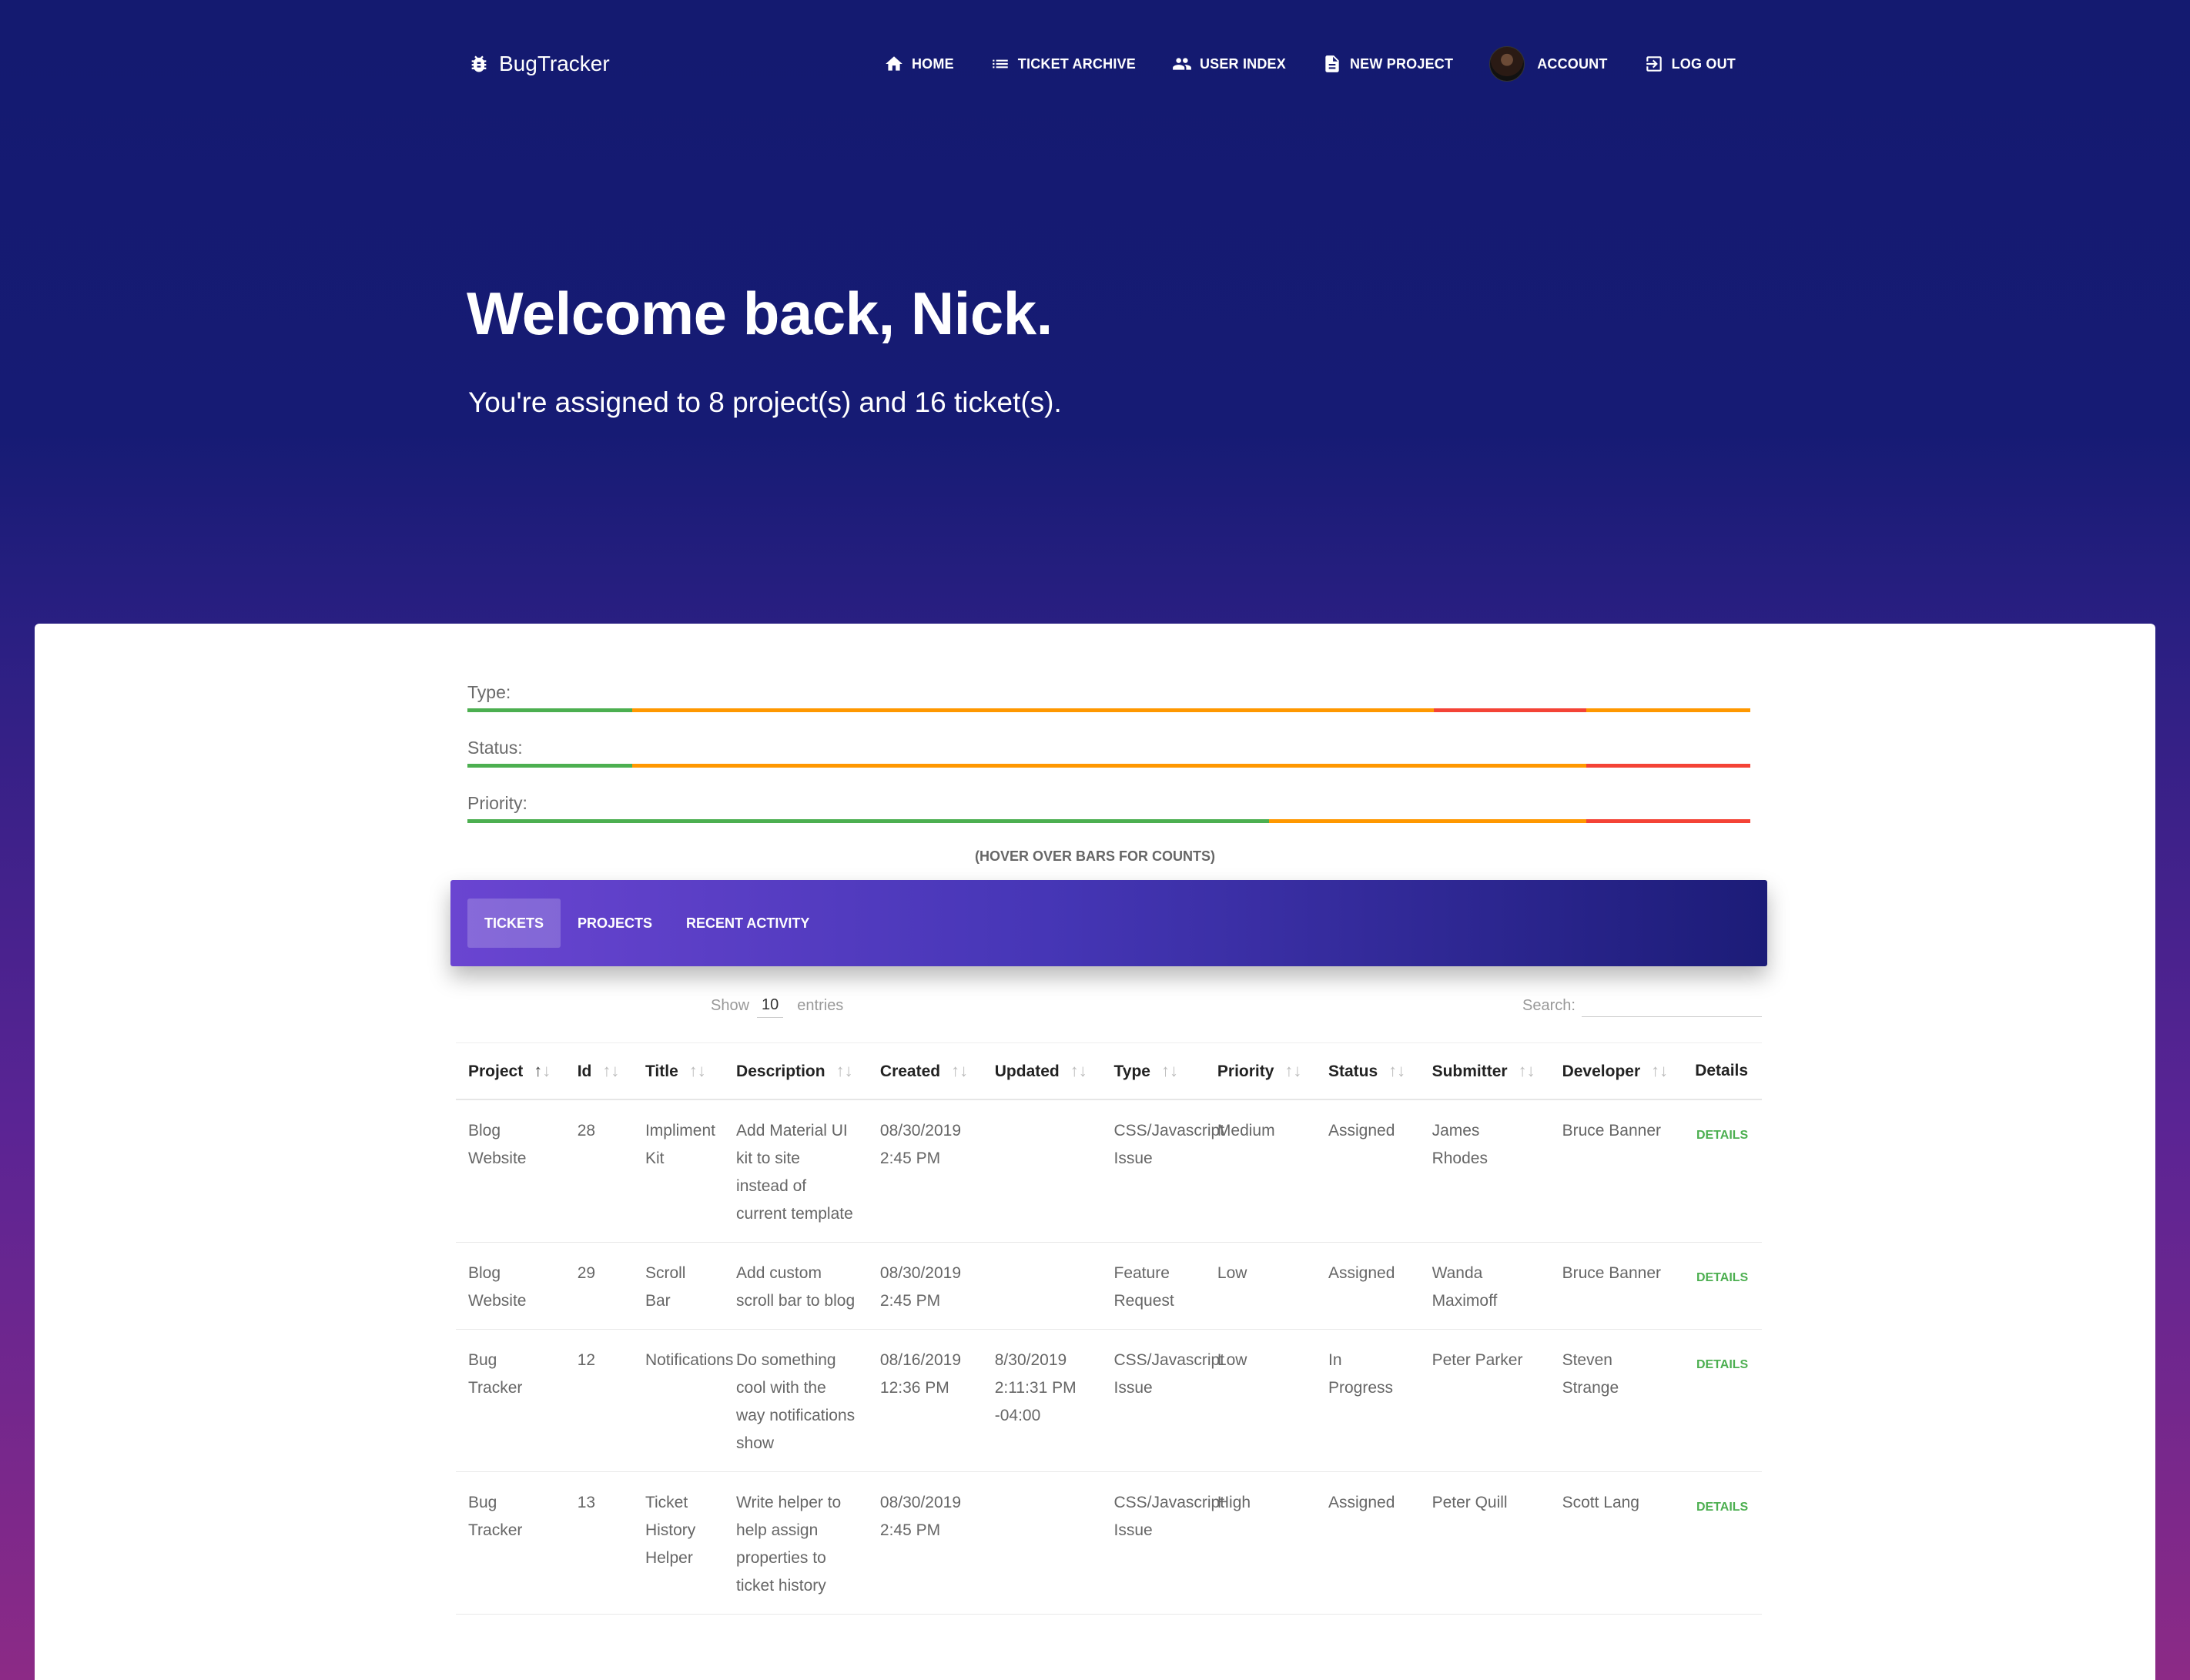 The width and height of the screenshot is (2190, 1680). What do you see at coordinates (1076, 63) in the screenshot?
I see `nav-ticket-archive-label: TICKET ARCHIVE` at bounding box center [1076, 63].